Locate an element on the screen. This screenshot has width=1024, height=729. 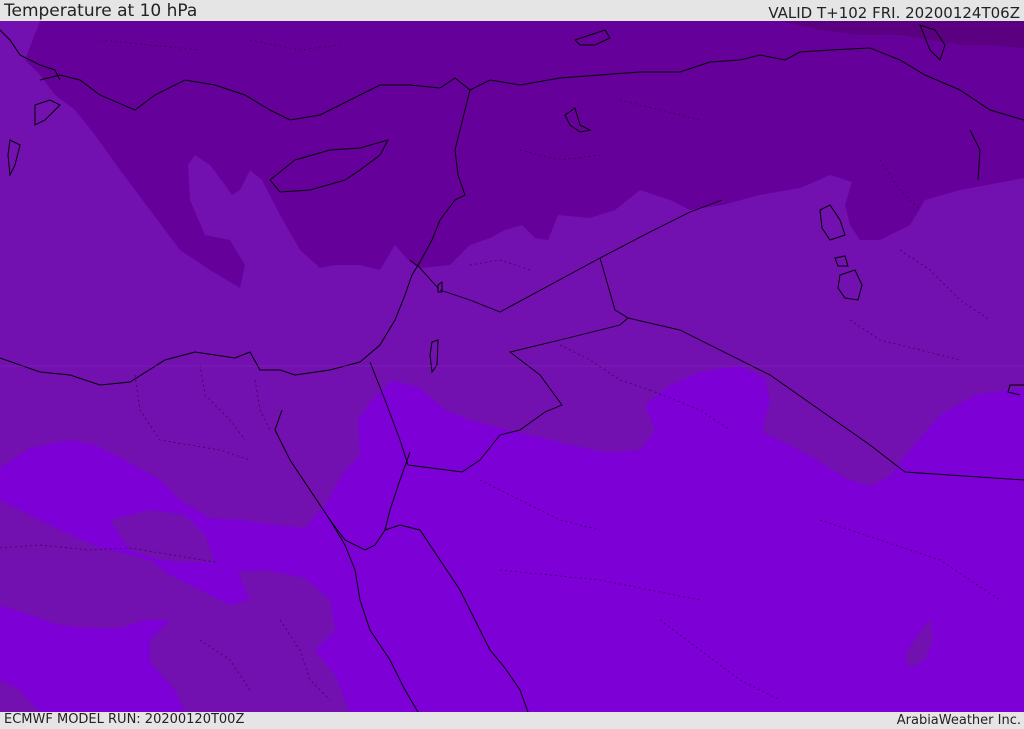
credit-label: ArabiaWeather Inc. is located at coordinates (958, 720).